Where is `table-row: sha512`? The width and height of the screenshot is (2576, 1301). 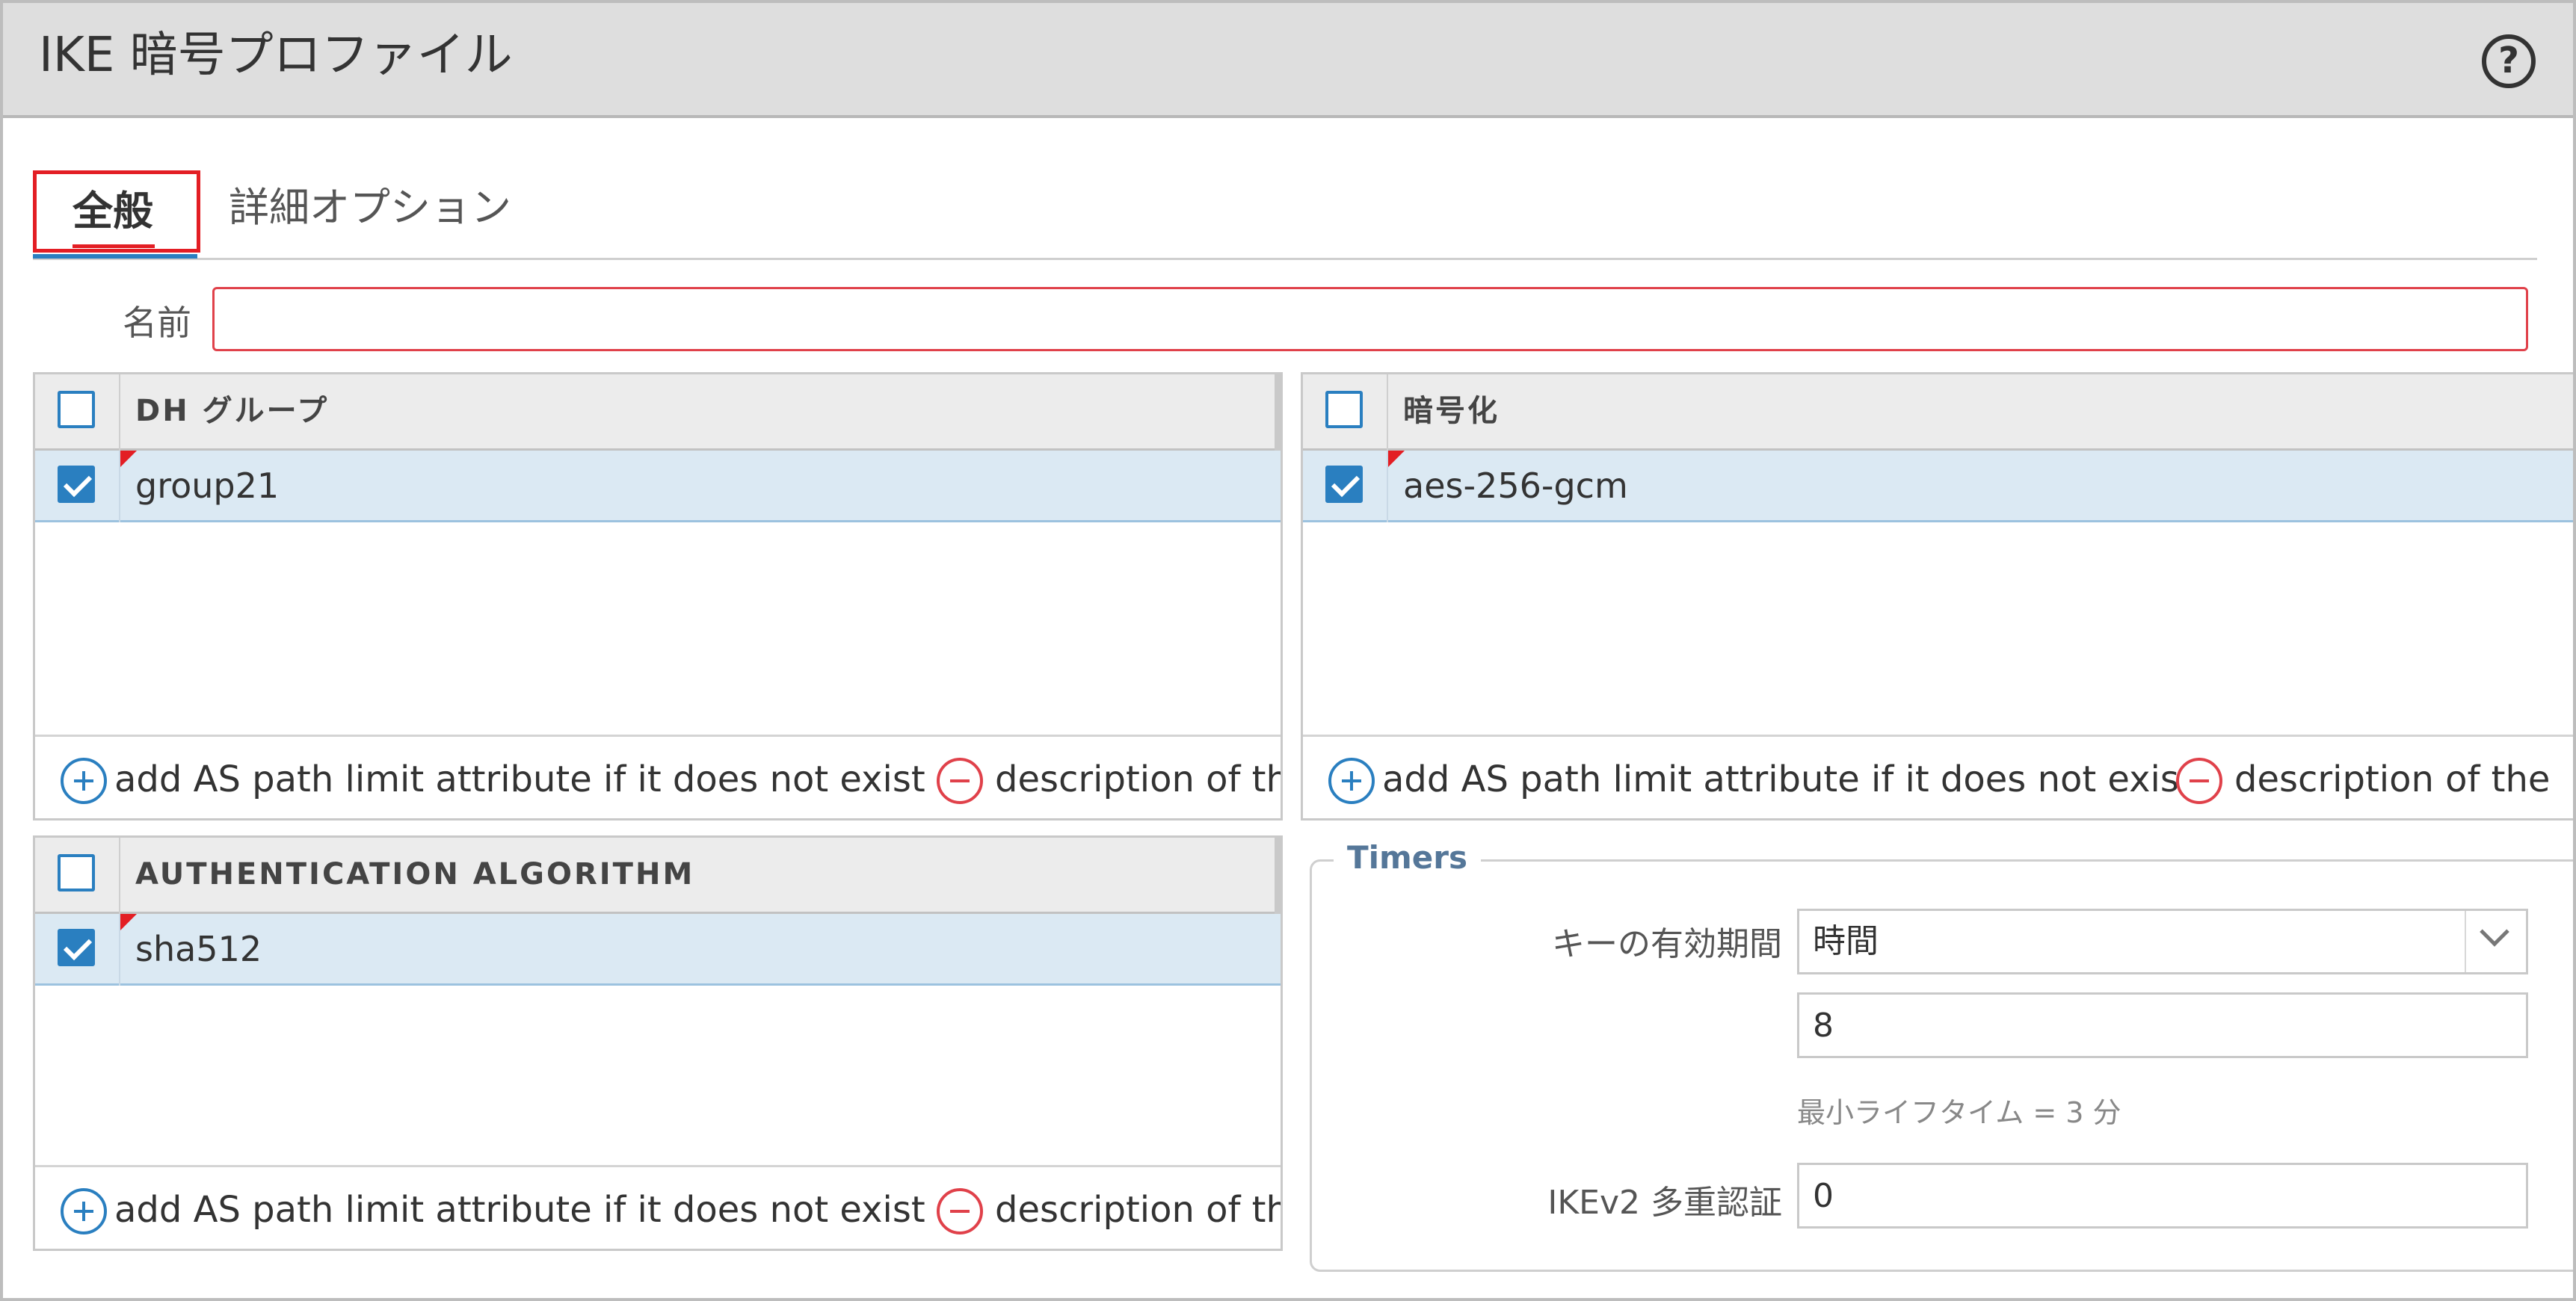
table-row: sha512 is located at coordinates (658, 950).